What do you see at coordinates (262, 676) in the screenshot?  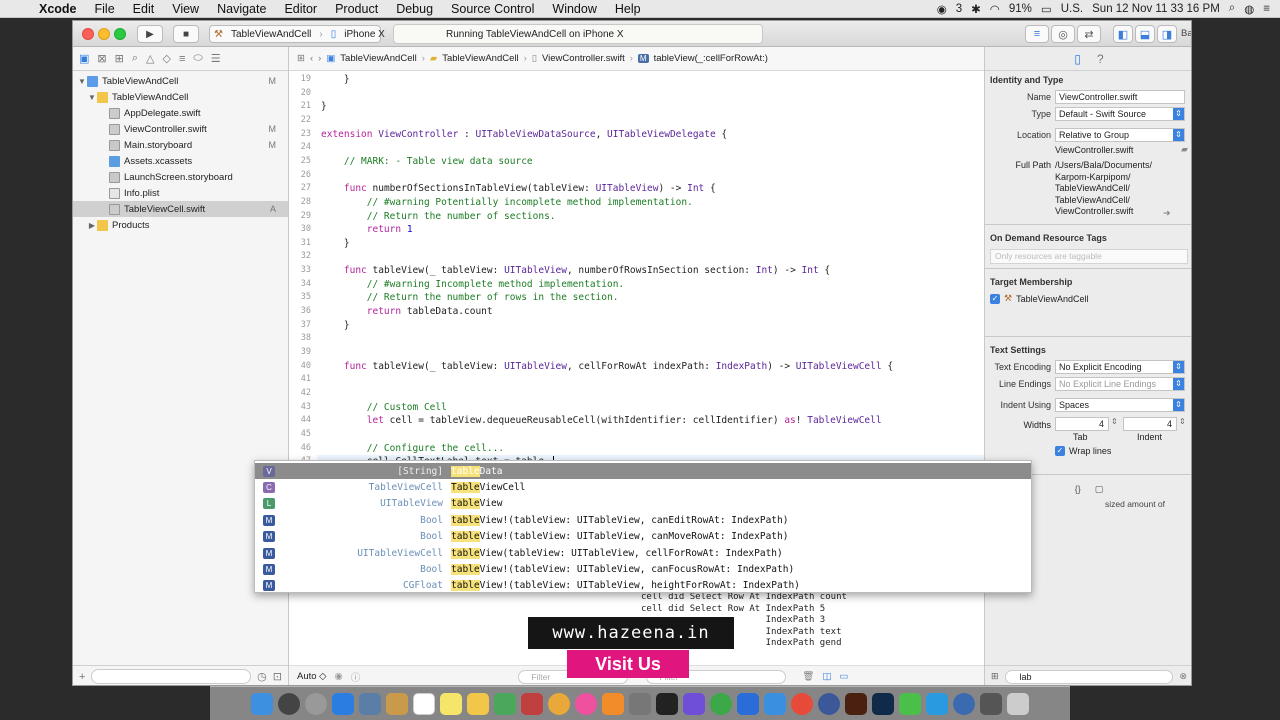 I see `recent-icon: ◷` at bounding box center [262, 676].